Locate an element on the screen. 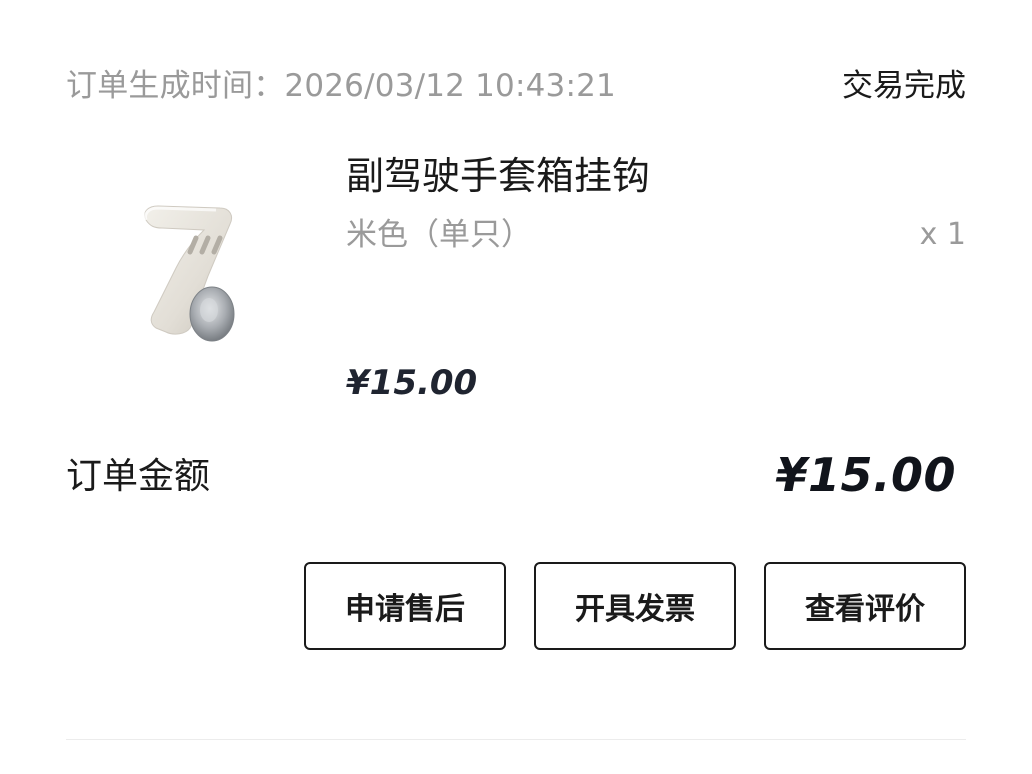 The image size is (1032, 774). bottom-divider is located at coordinates (516, 739).